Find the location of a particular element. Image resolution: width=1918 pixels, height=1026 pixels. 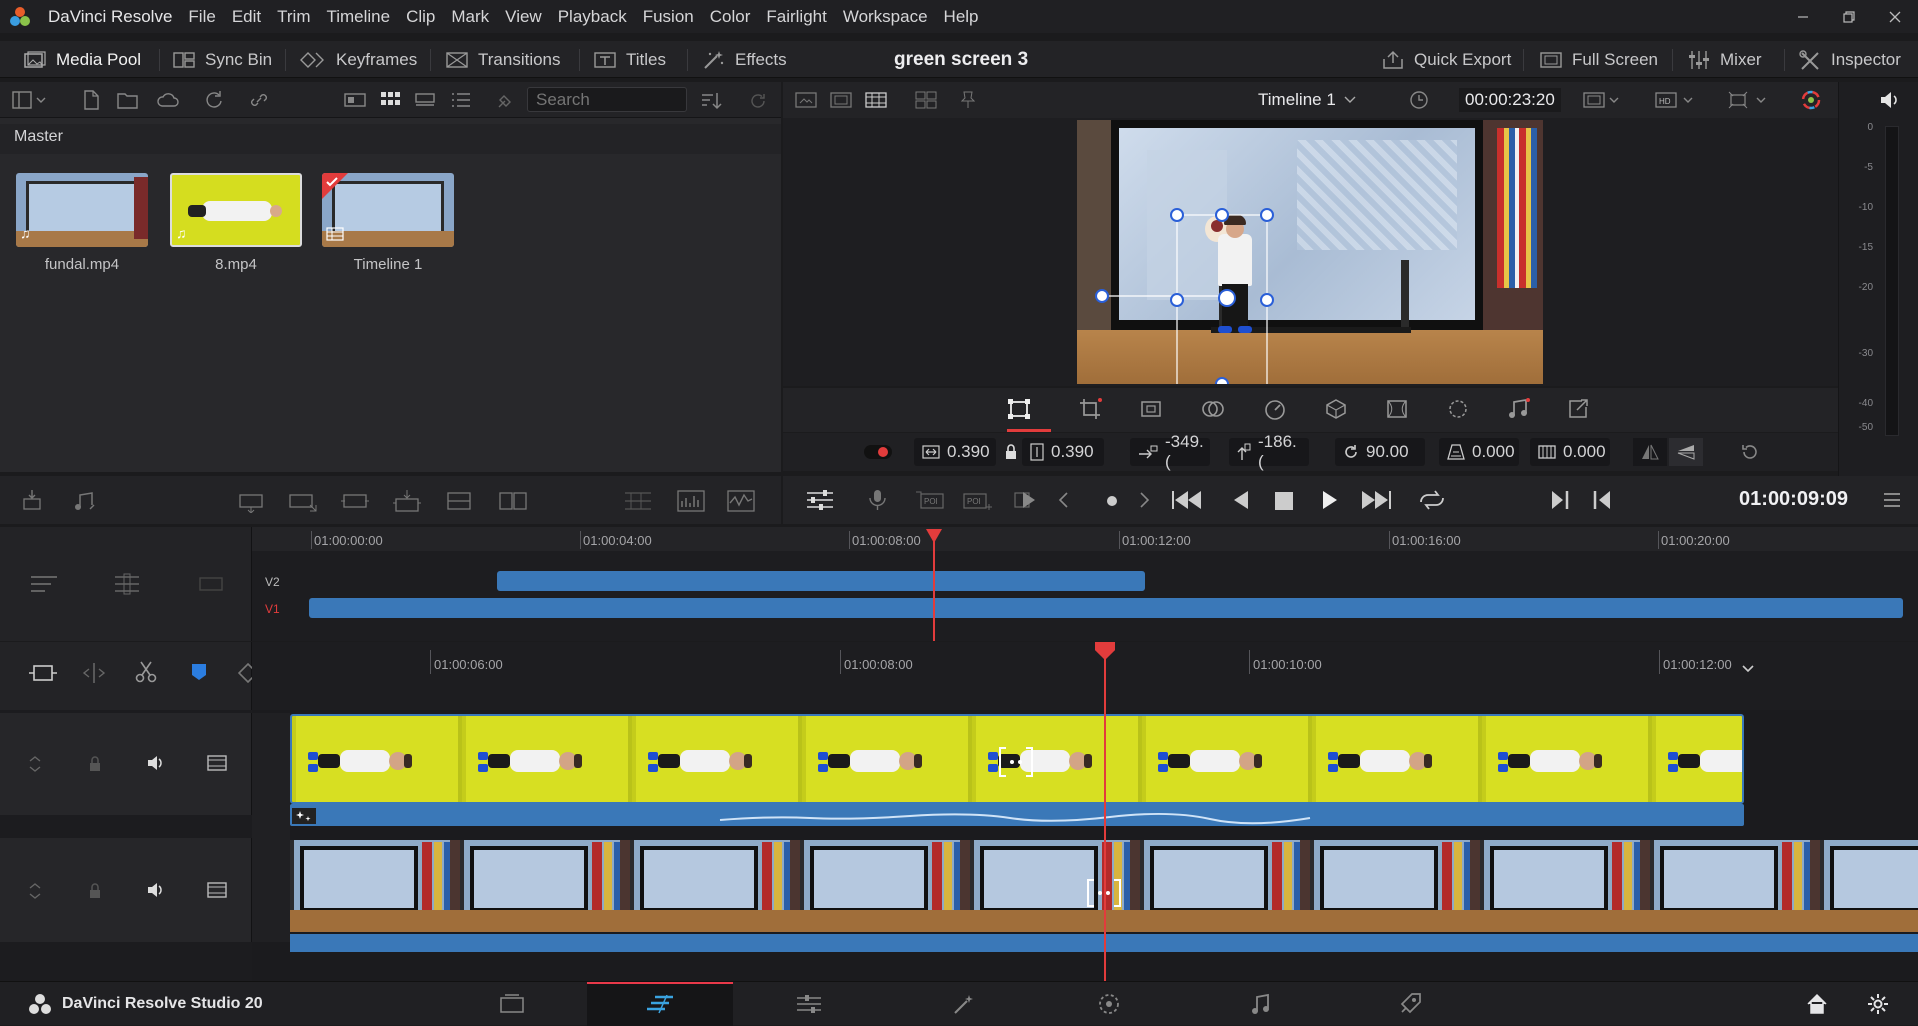

speed-icon is located at coordinates (1275, 409).